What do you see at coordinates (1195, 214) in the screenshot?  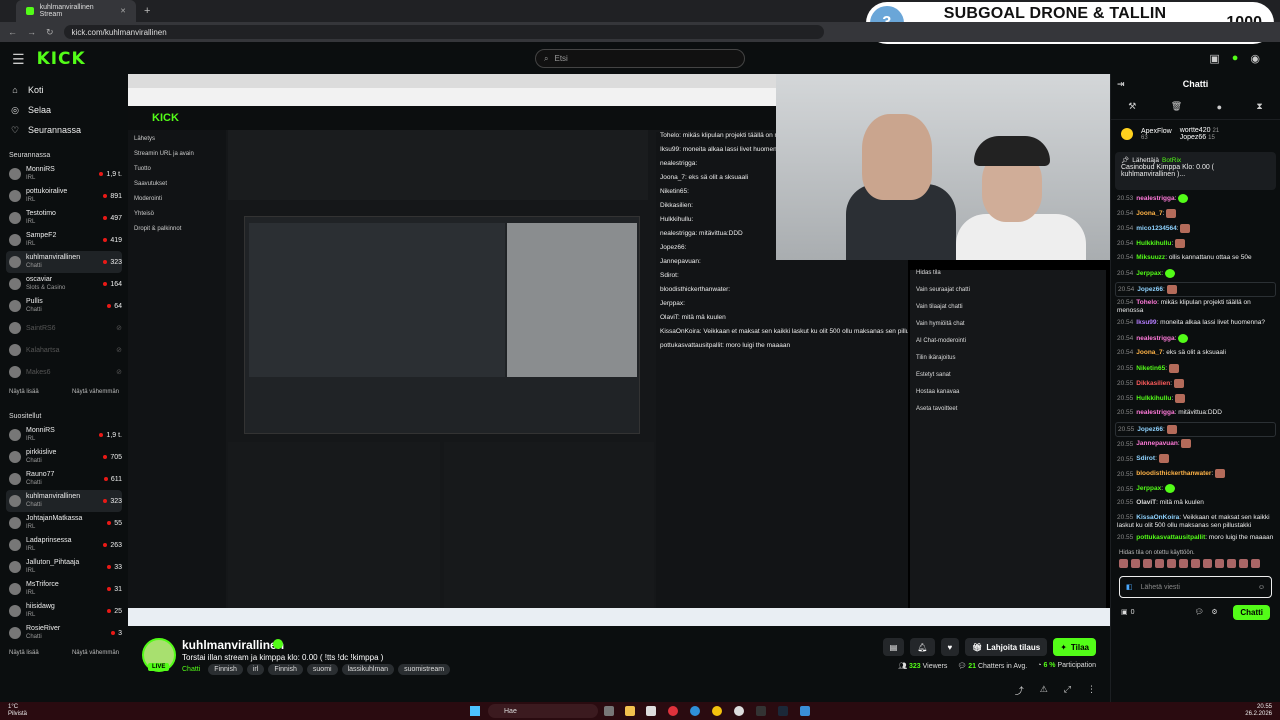 I see `chat-message: 20.54 Joona_7:` at bounding box center [1195, 214].